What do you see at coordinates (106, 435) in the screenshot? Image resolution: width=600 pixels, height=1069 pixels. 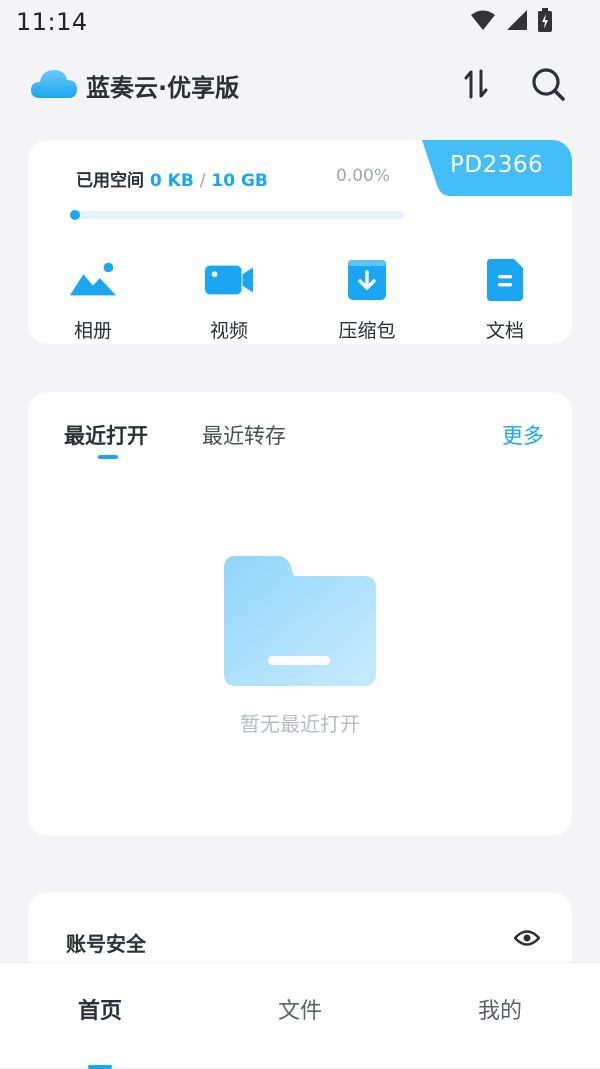 I see `tab-recent-opened: 最近打开` at bounding box center [106, 435].